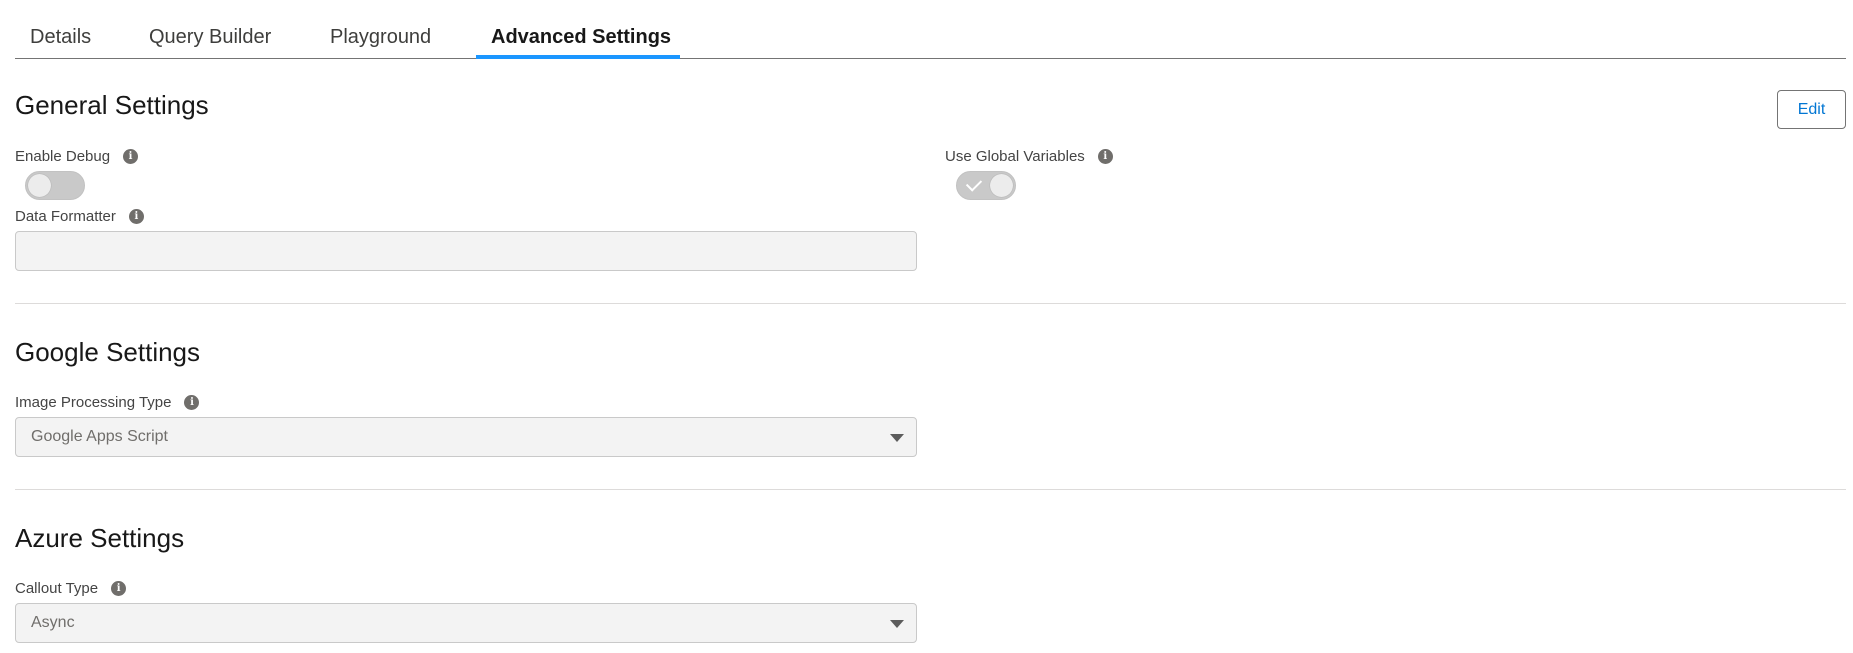  What do you see at coordinates (93, 402) in the screenshot?
I see `image-processing-type-label-text: Image Processing Type` at bounding box center [93, 402].